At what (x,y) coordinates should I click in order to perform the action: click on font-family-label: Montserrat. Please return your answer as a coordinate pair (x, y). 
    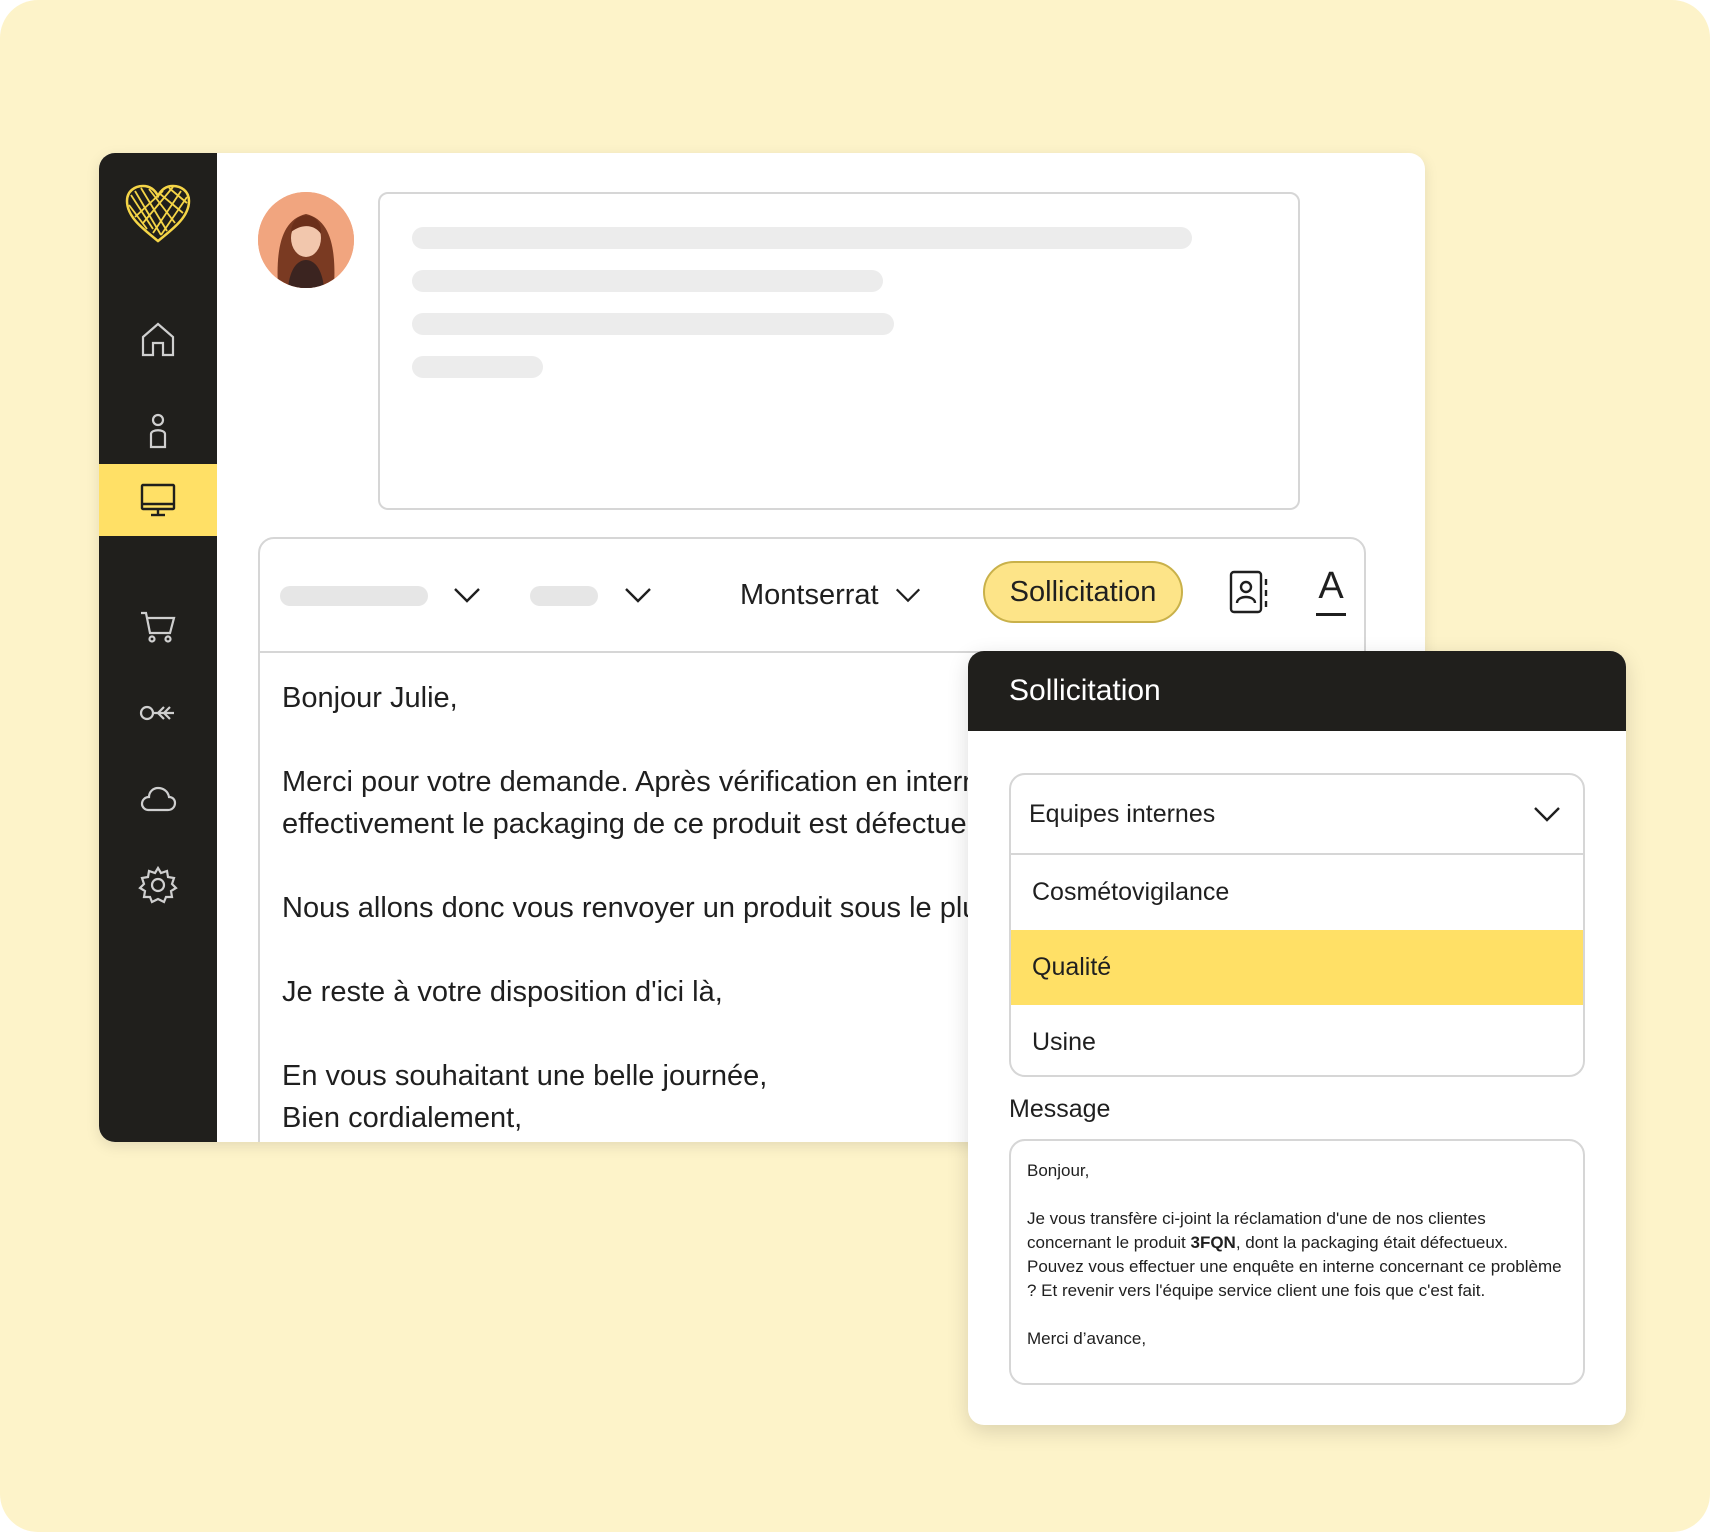
    Looking at the image, I should click on (809, 594).